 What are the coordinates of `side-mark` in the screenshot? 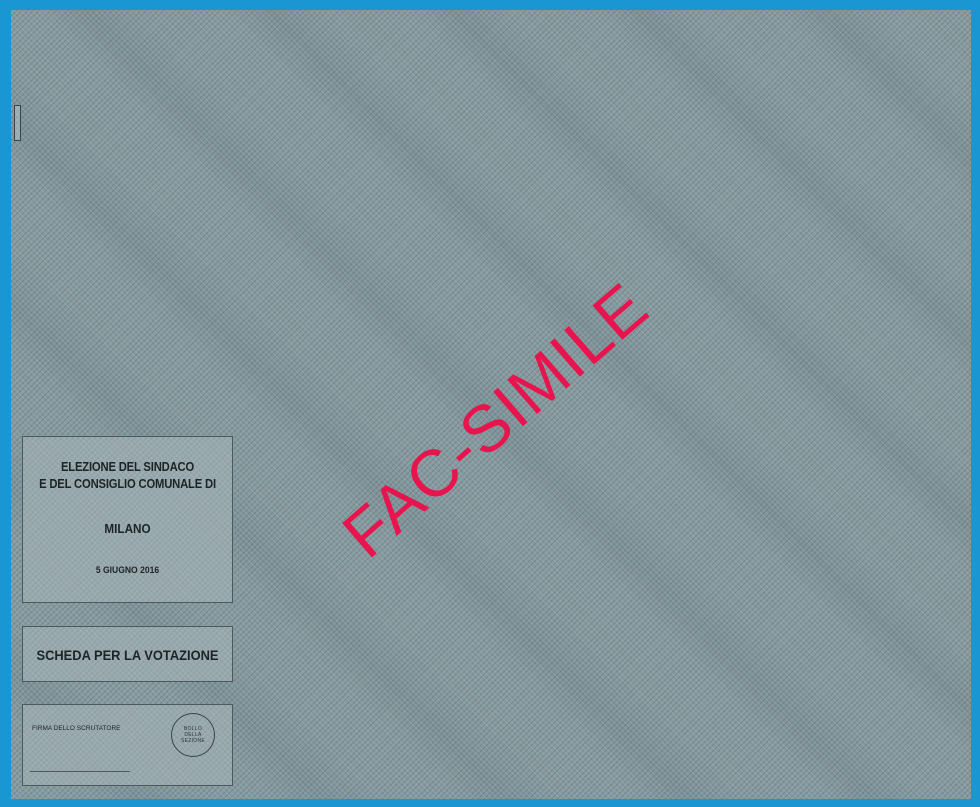 It's located at (17, 123).